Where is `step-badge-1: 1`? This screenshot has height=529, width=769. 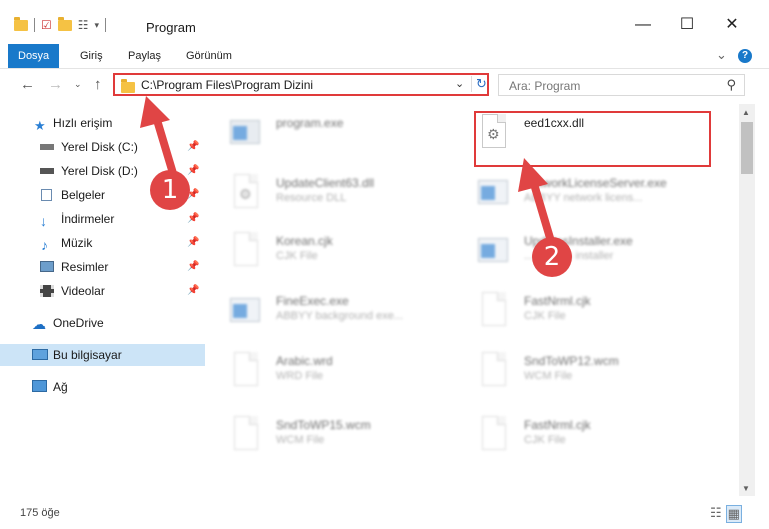
step-badge-1: 1 is located at coordinates (170, 190).